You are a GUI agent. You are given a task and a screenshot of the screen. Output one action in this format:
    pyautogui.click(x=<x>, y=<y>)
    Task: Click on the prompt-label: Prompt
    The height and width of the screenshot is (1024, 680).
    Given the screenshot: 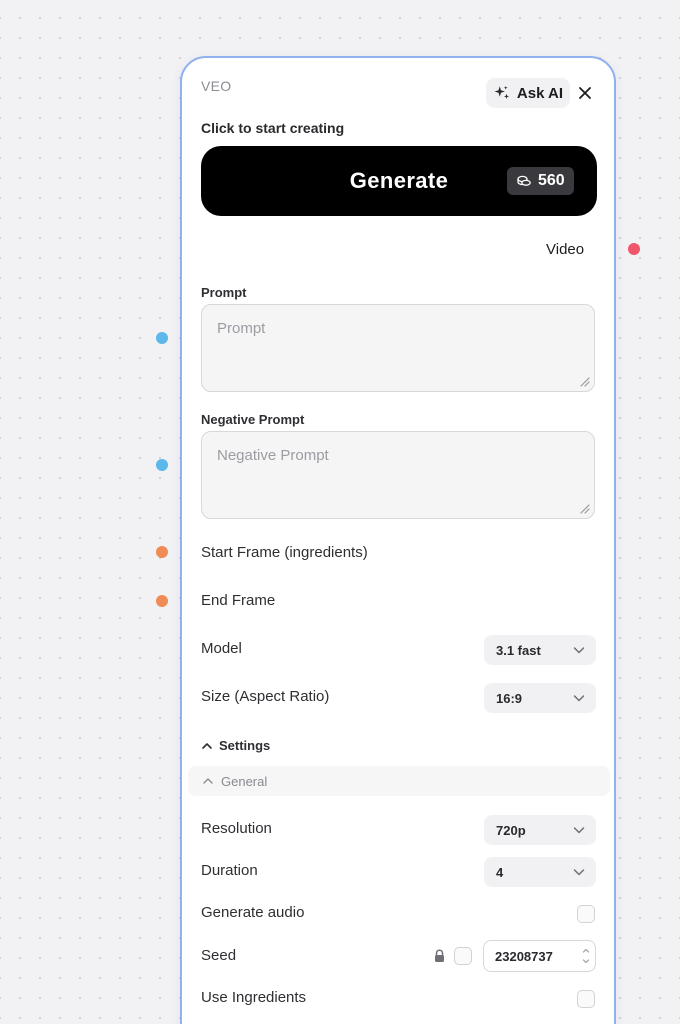 What is the action you would take?
    pyautogui.click(x=224, y=292)
    